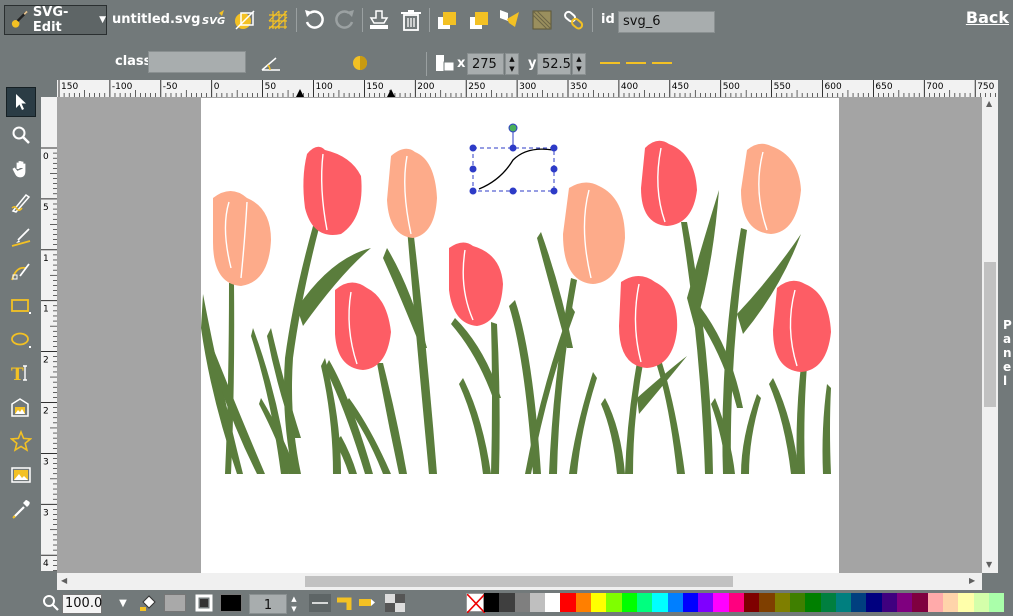 Image resolution: width=1013 pixels, height=616 pixels. I want to click on star-tool, so click(21, 441).